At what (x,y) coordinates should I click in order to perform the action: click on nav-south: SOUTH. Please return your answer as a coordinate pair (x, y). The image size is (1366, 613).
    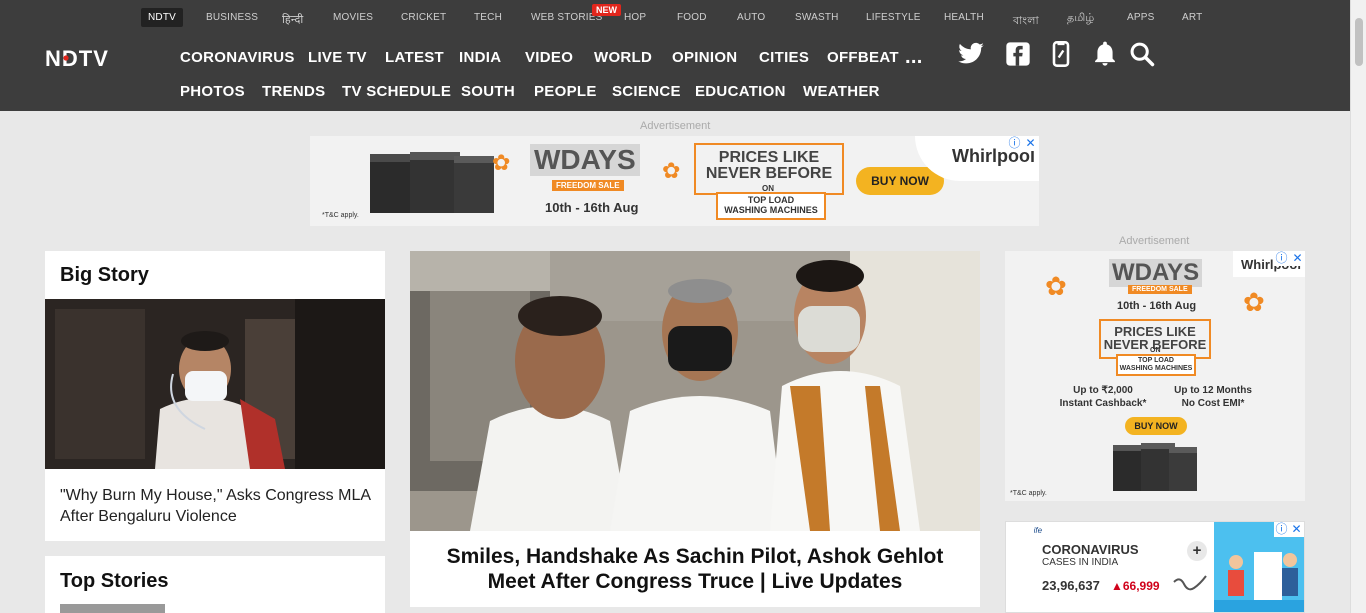
    Looking at the image, I should click on (488, 91).